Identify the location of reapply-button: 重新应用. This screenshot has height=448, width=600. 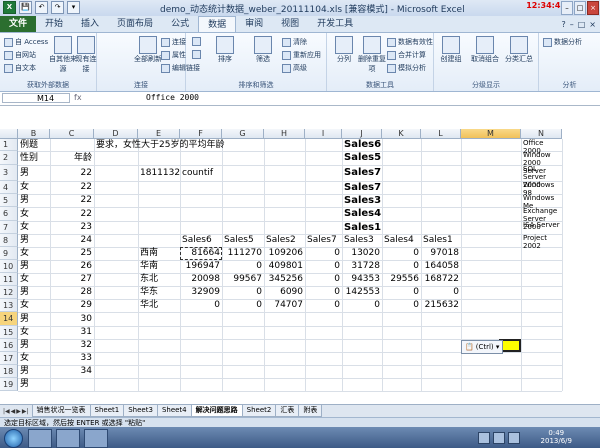
(301, 55).